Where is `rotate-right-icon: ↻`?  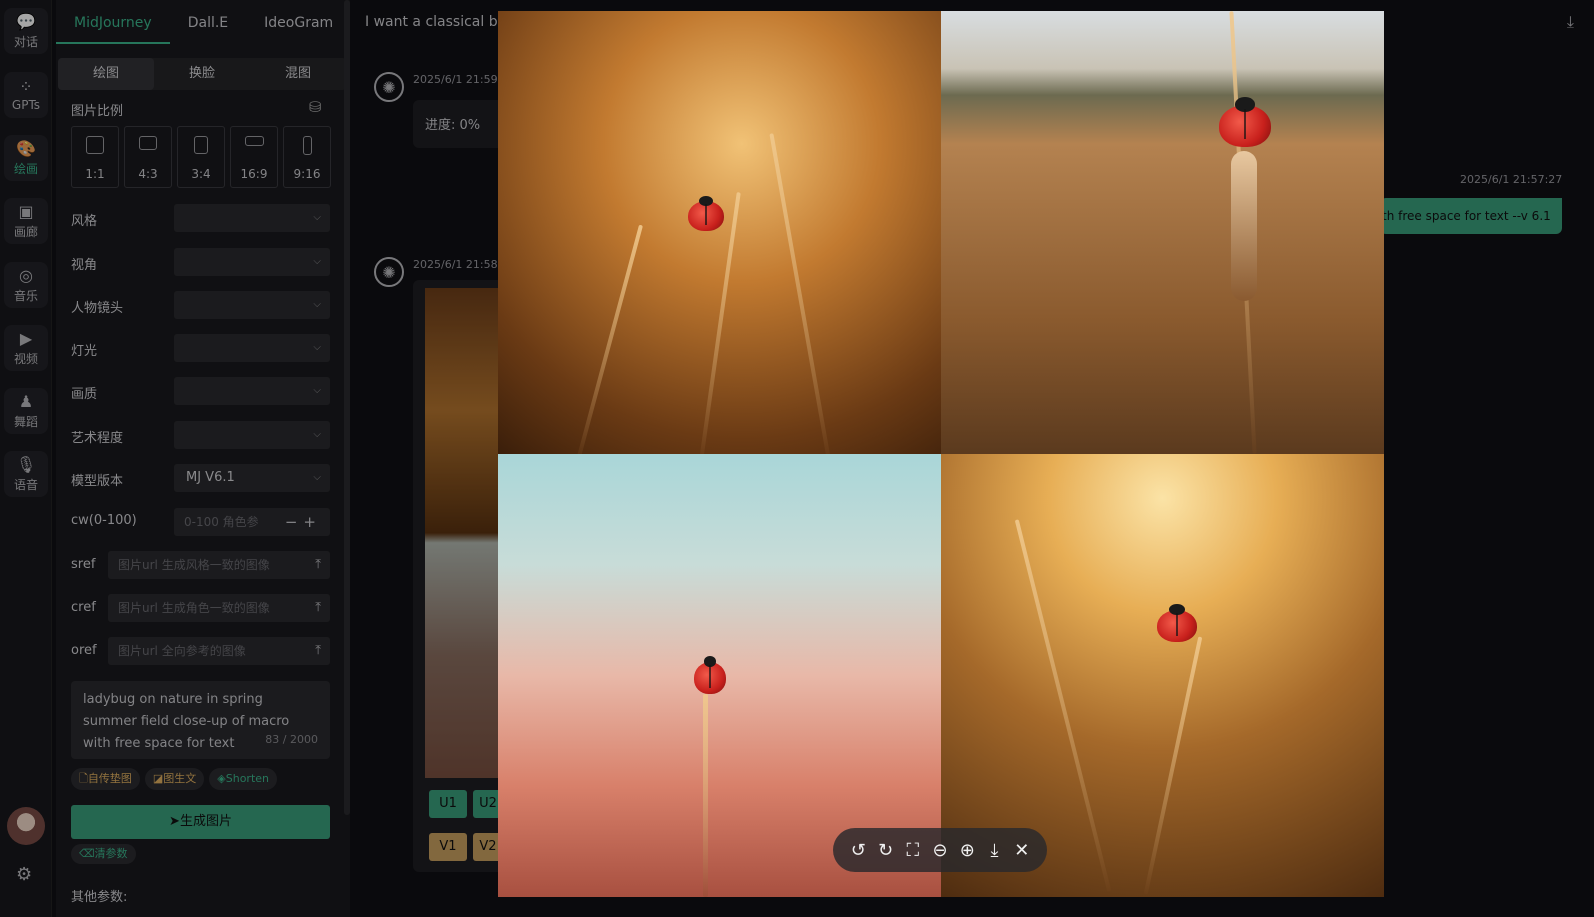
rotate-right-icon: ↻ is located at coordinates (886, 850).